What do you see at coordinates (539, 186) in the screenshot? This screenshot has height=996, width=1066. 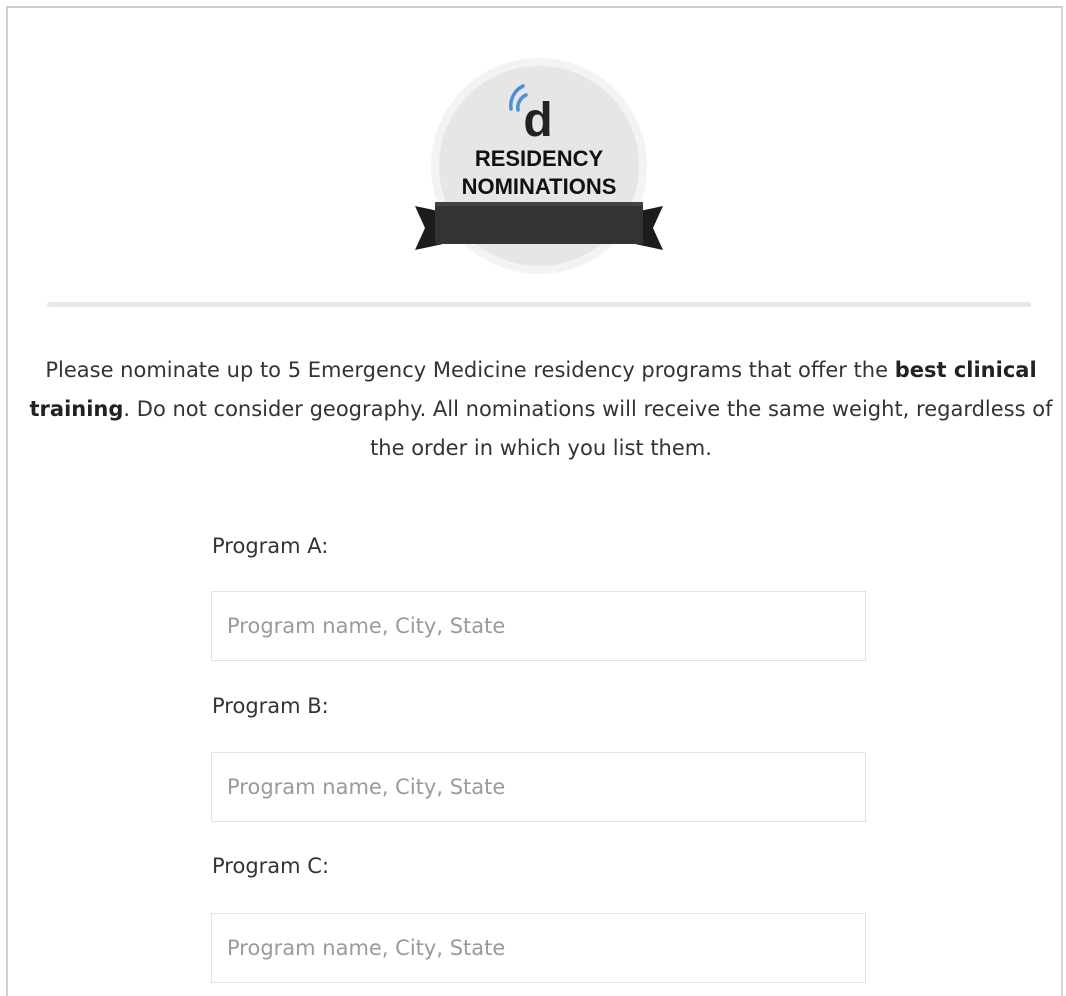 I see `logo-line-2: NOMINATIONS` at bounding box center [539, 186].